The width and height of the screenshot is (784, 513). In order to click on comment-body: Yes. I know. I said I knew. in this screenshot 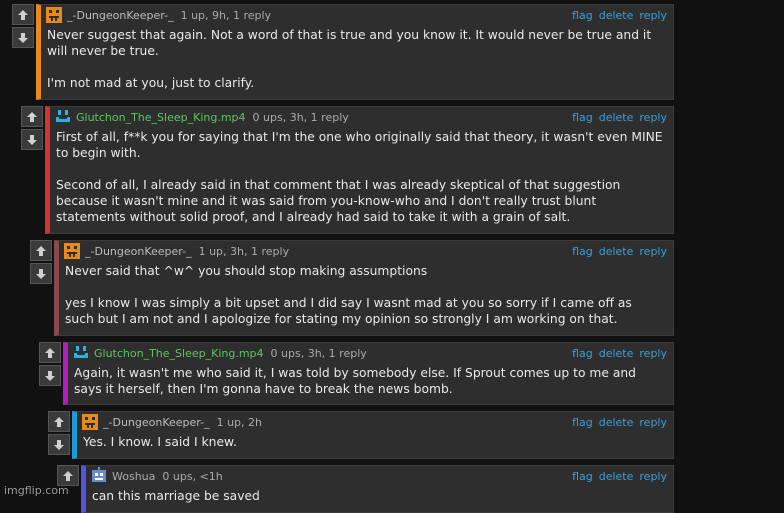, I will do `click(375, 444)`.